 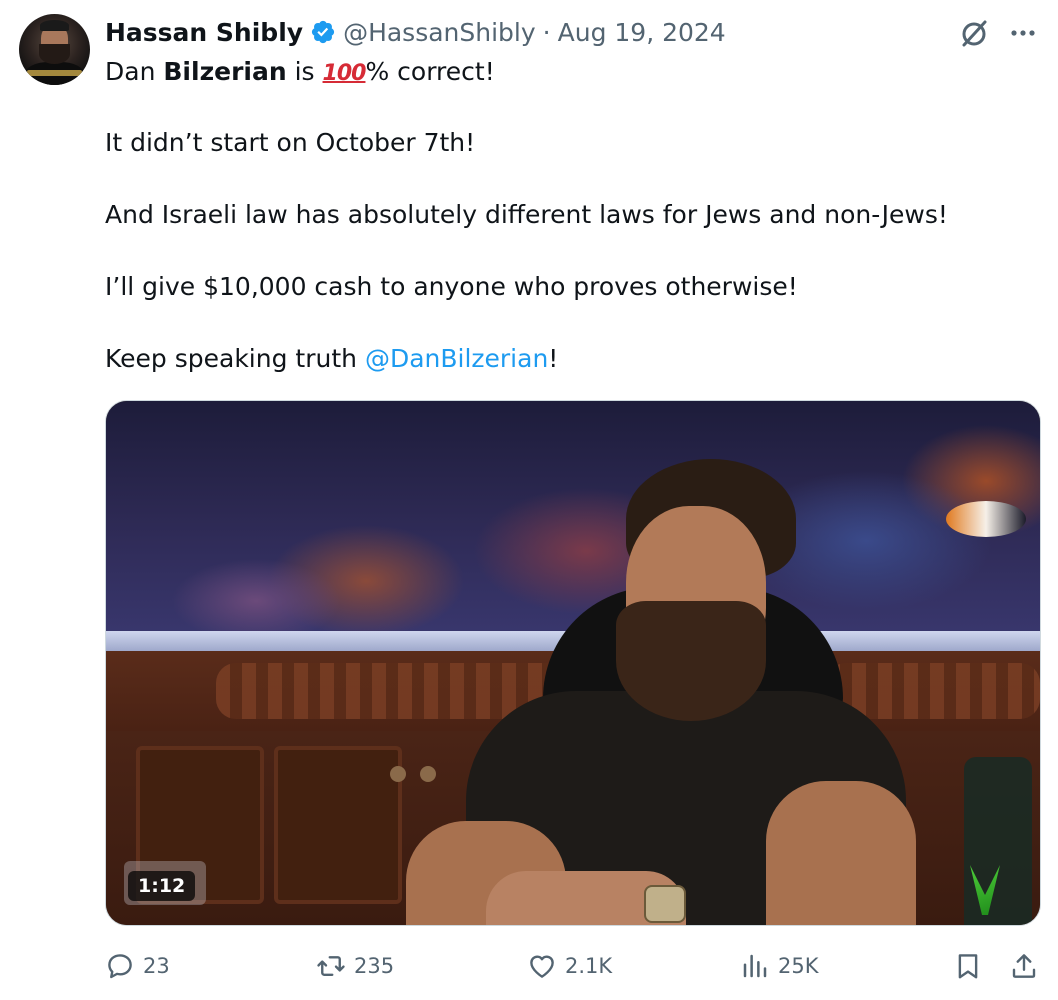 What do you see at coordinates (344, 73) in the screenshot?
I see `hundred-points-emoji: 100` at bounding box center [344, 73].